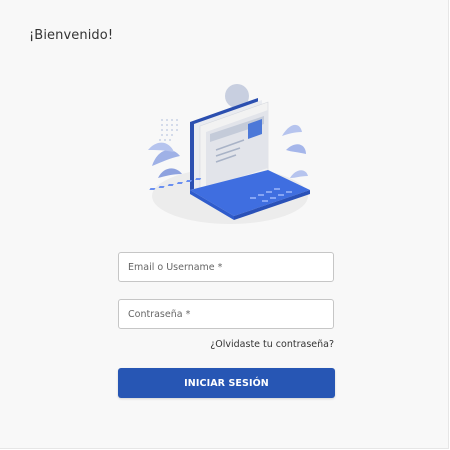  What do you see at coordinates (226, 383) in the screenshot?
I see `login-button: INICIAR SESIÓN` at bounding box center [226, 383].